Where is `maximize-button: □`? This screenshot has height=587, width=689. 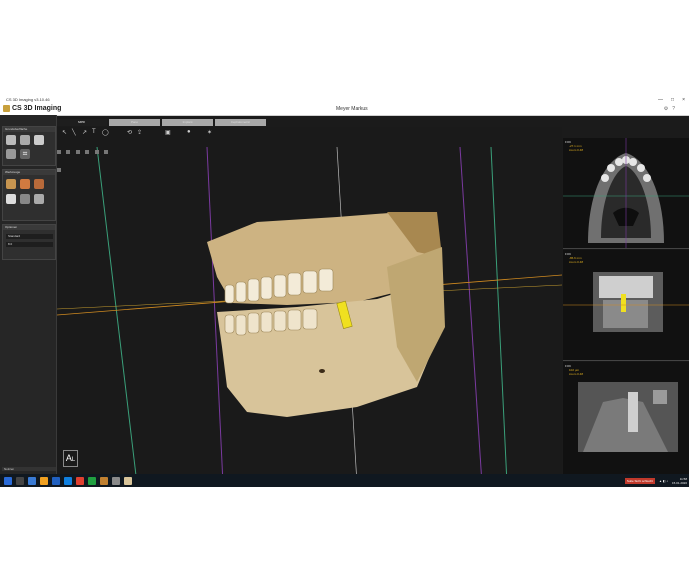 maximize-button: □ is located at coordinates (672, 100).